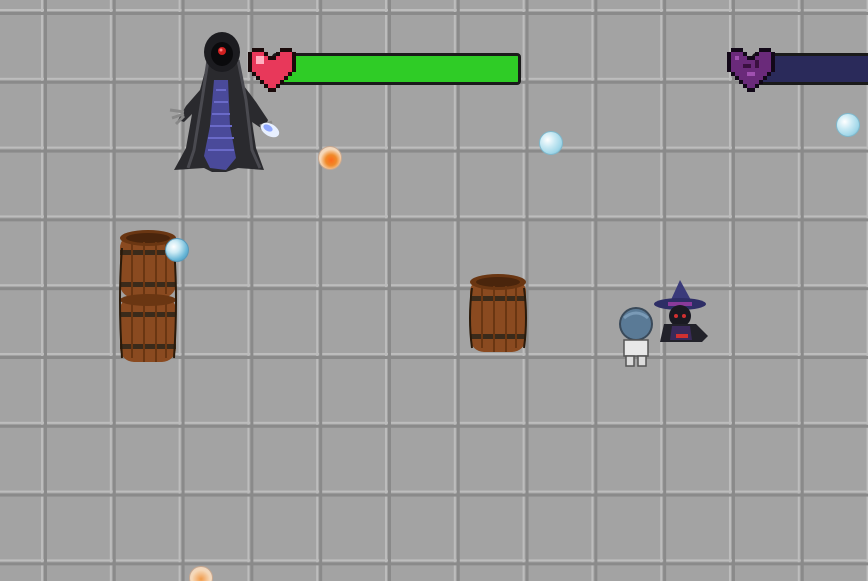  Describe the element at coordinates (681, 311) in the screenshot. I see `purple-hat-witch` at that location.